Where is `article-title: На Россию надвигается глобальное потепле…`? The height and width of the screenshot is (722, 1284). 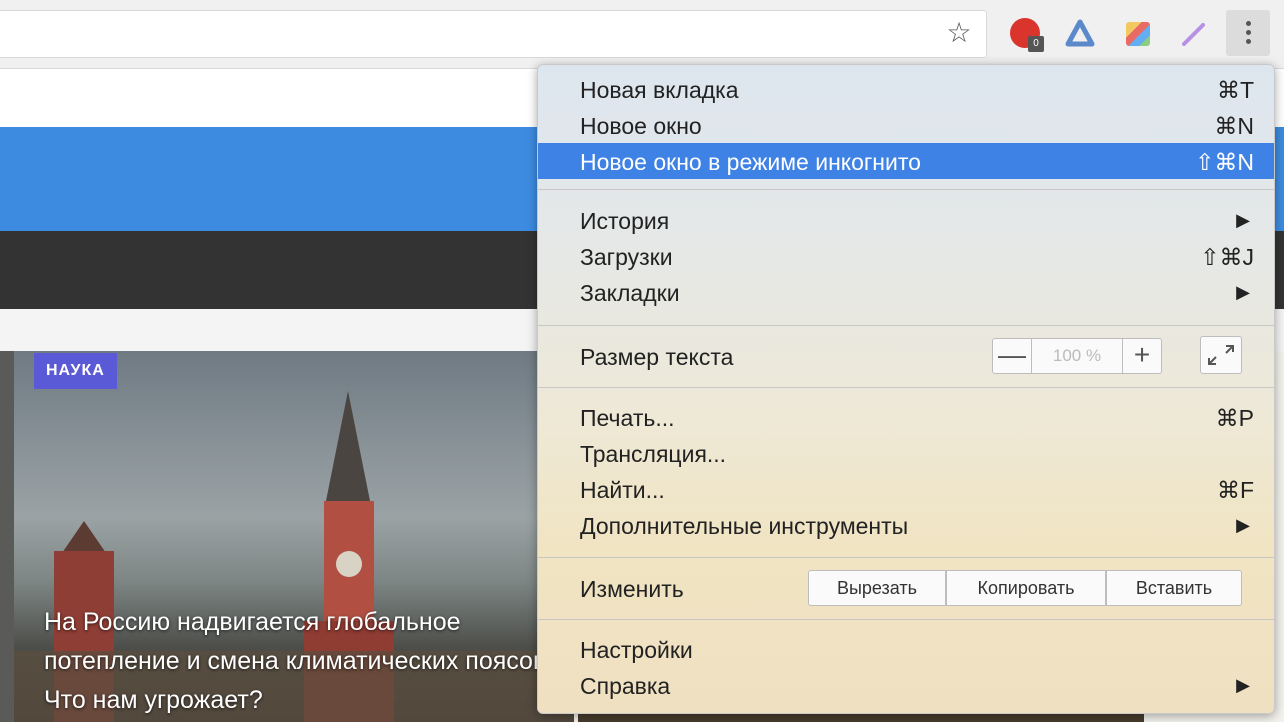
article-title: На Россию надвигается глобальное потепле… is located at coordinates (304, 661).